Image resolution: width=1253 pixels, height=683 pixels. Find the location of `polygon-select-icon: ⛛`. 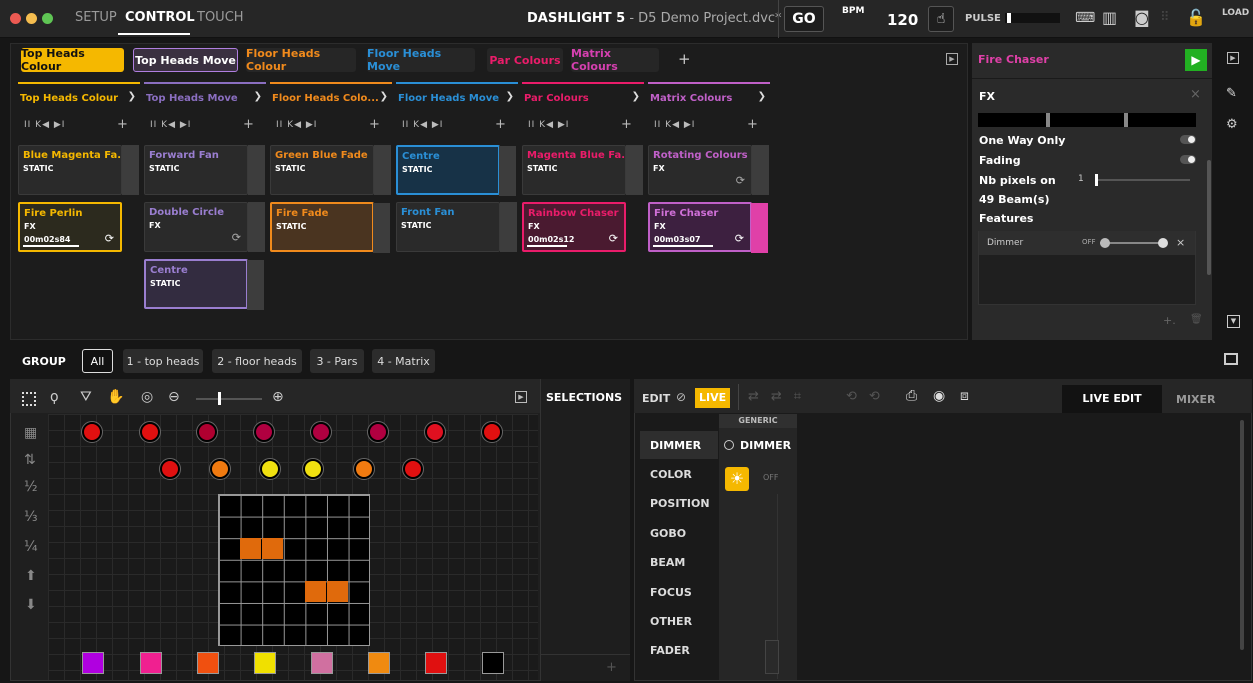

polygon-select-icon: ⛛ is located at coordinates (86, 397).